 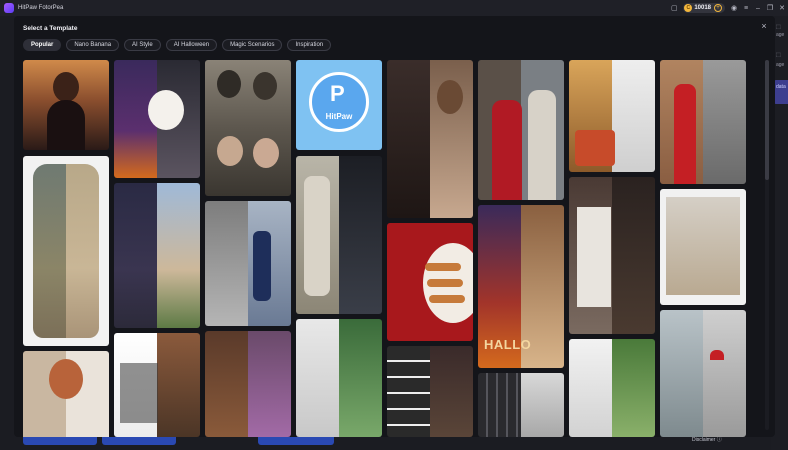 What do you see at coordinates (339, 235) in the screenshot?
I see `template-card-traditional-costume` at bounding box center [339, 235].